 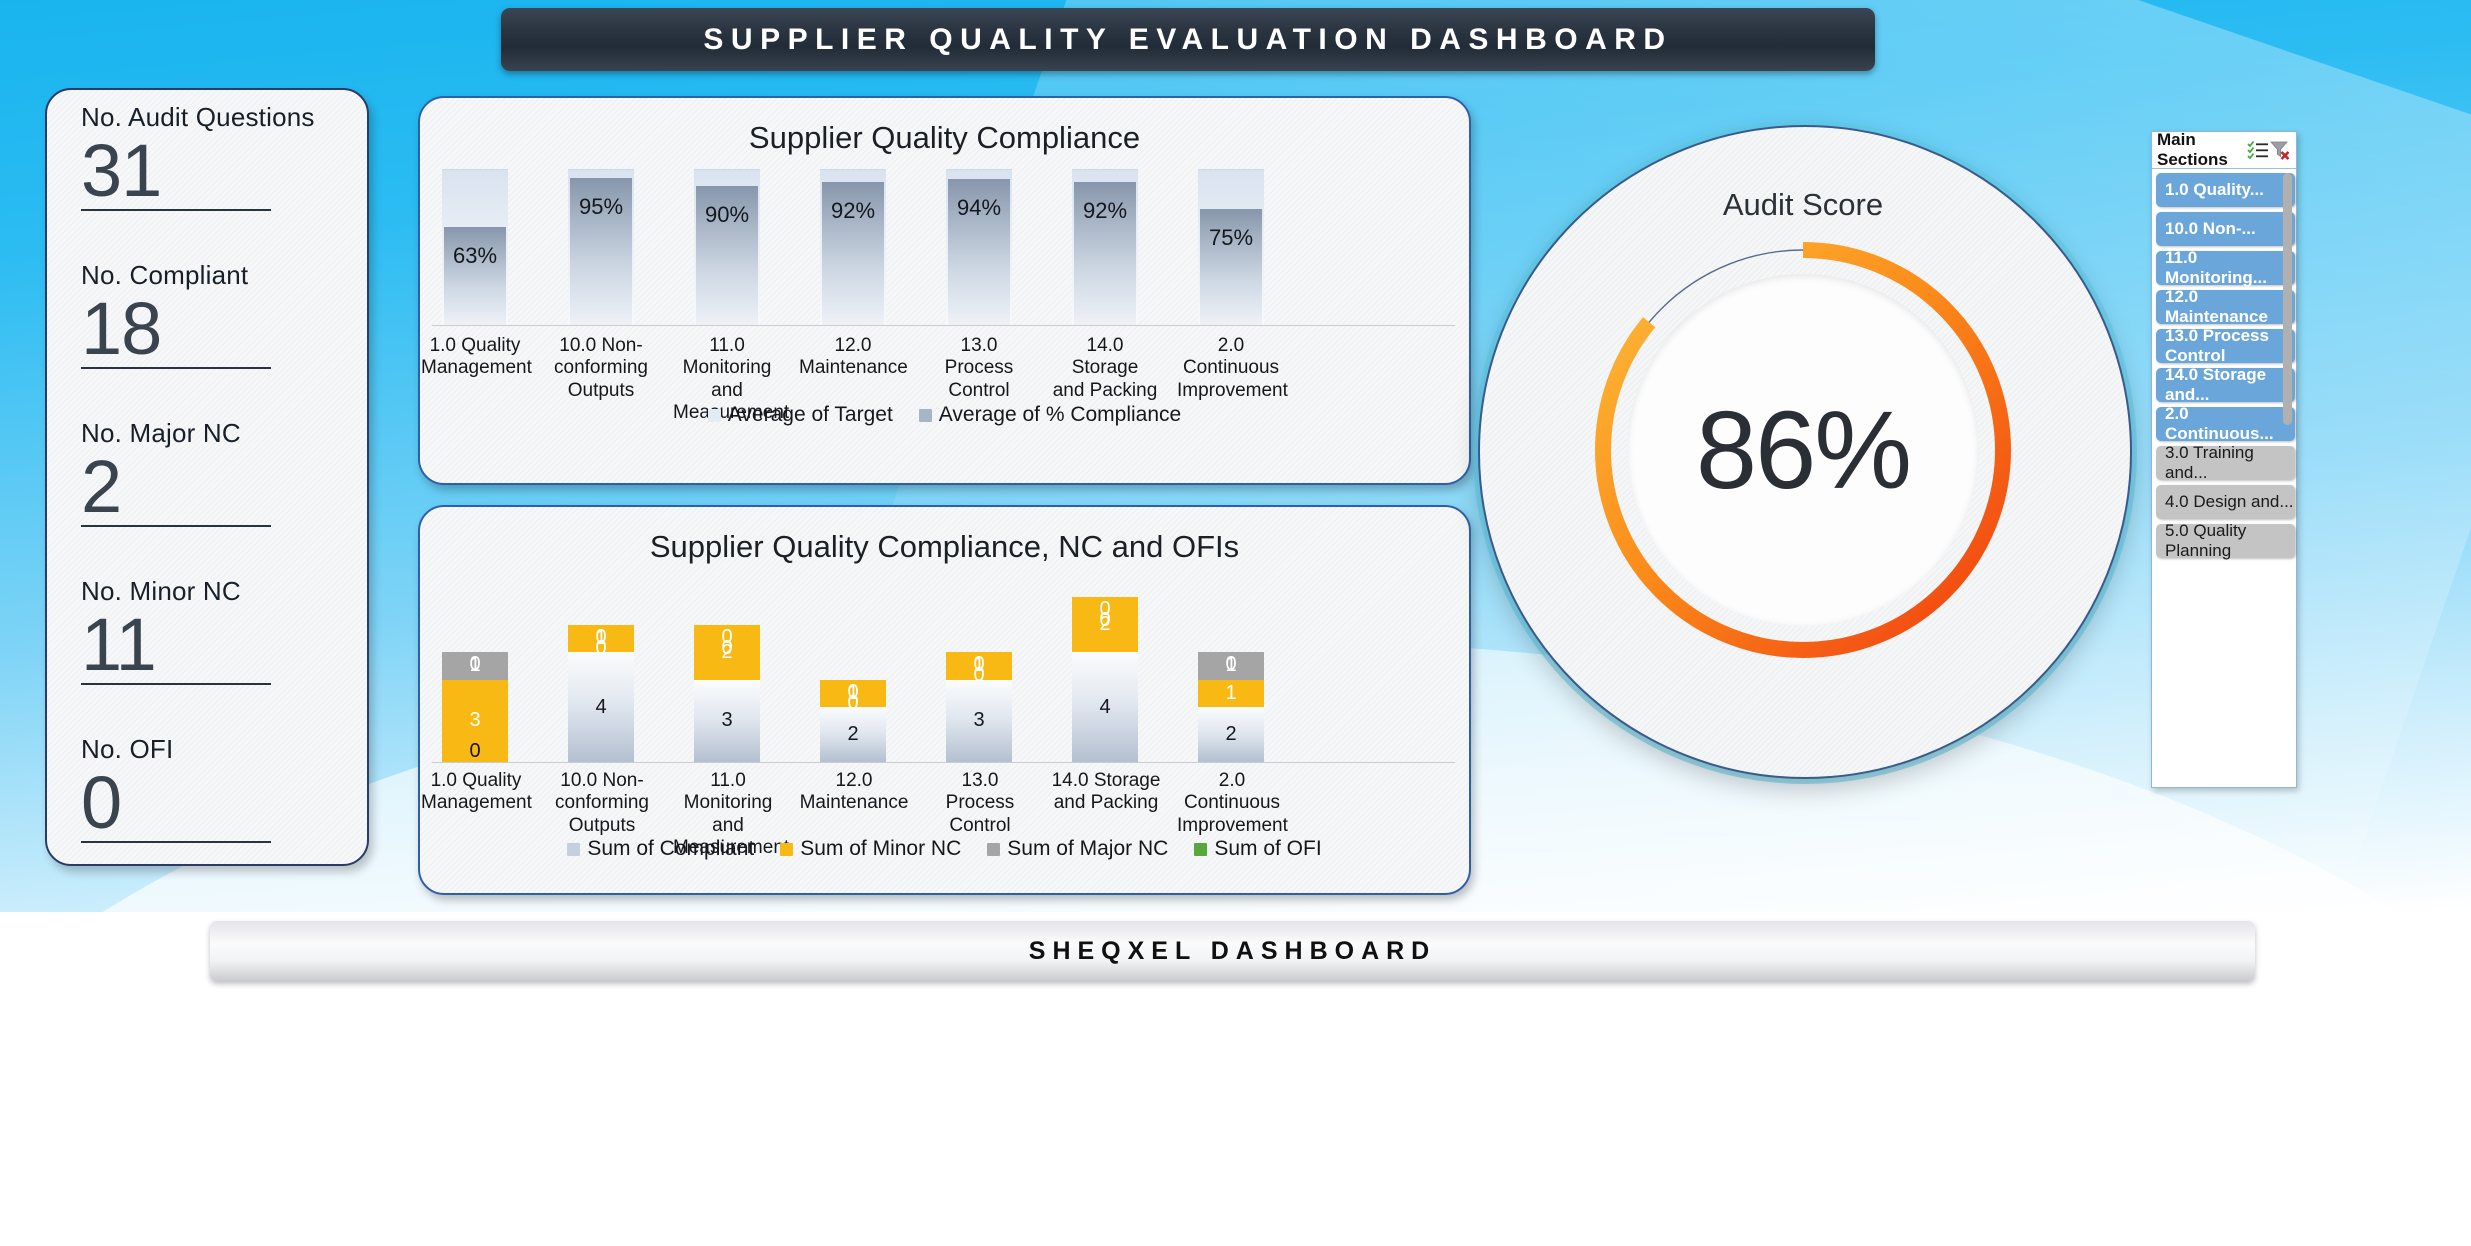 What do you see at coordinates (853, 679) in the screenshot?
I see `stacked-bar: 12` at bounding box center [853, 679].